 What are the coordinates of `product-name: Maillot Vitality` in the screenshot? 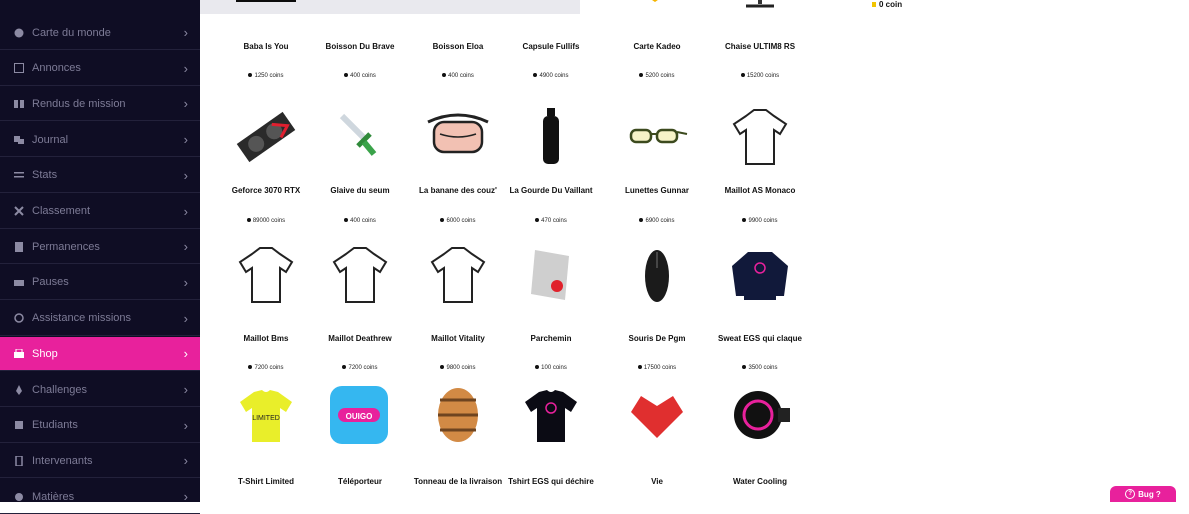 It's located at (458, 338).